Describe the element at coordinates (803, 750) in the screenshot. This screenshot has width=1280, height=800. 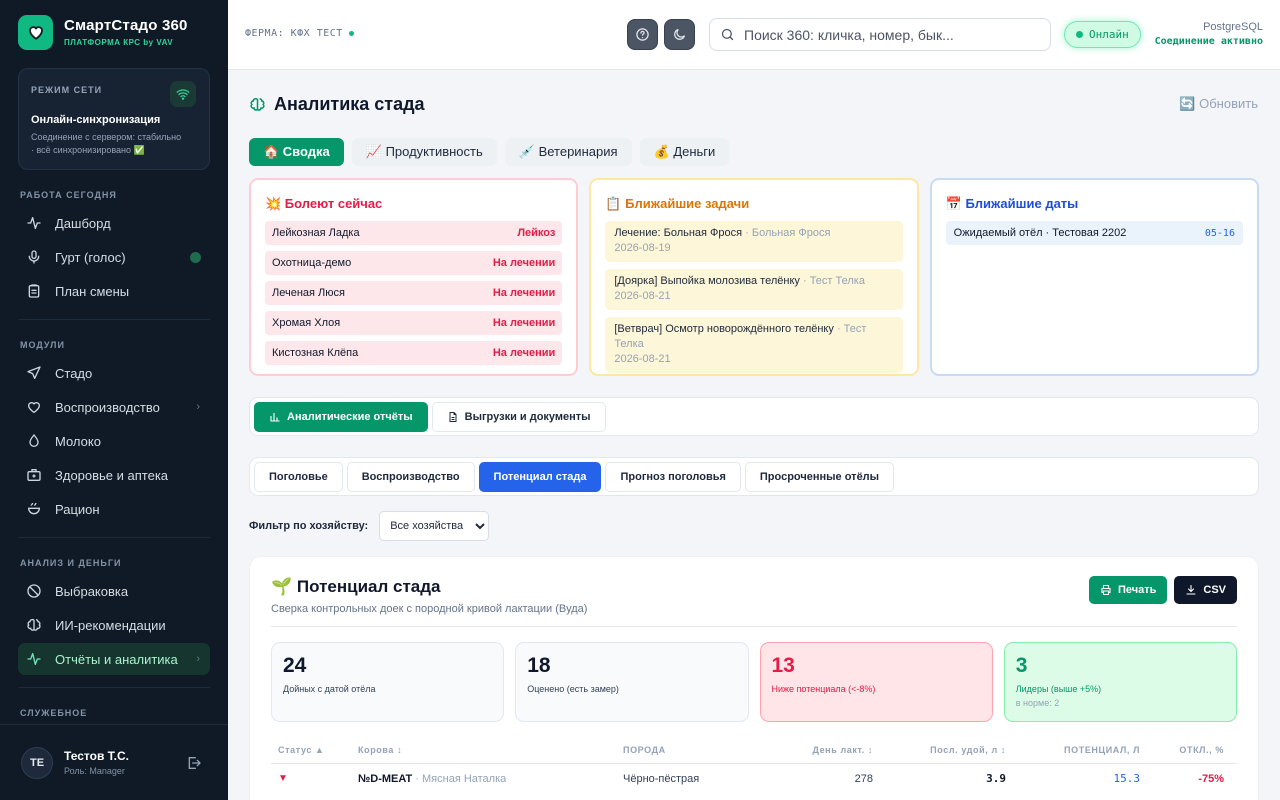
I see `col-lactation-day: День лакт. ↕` at that location.